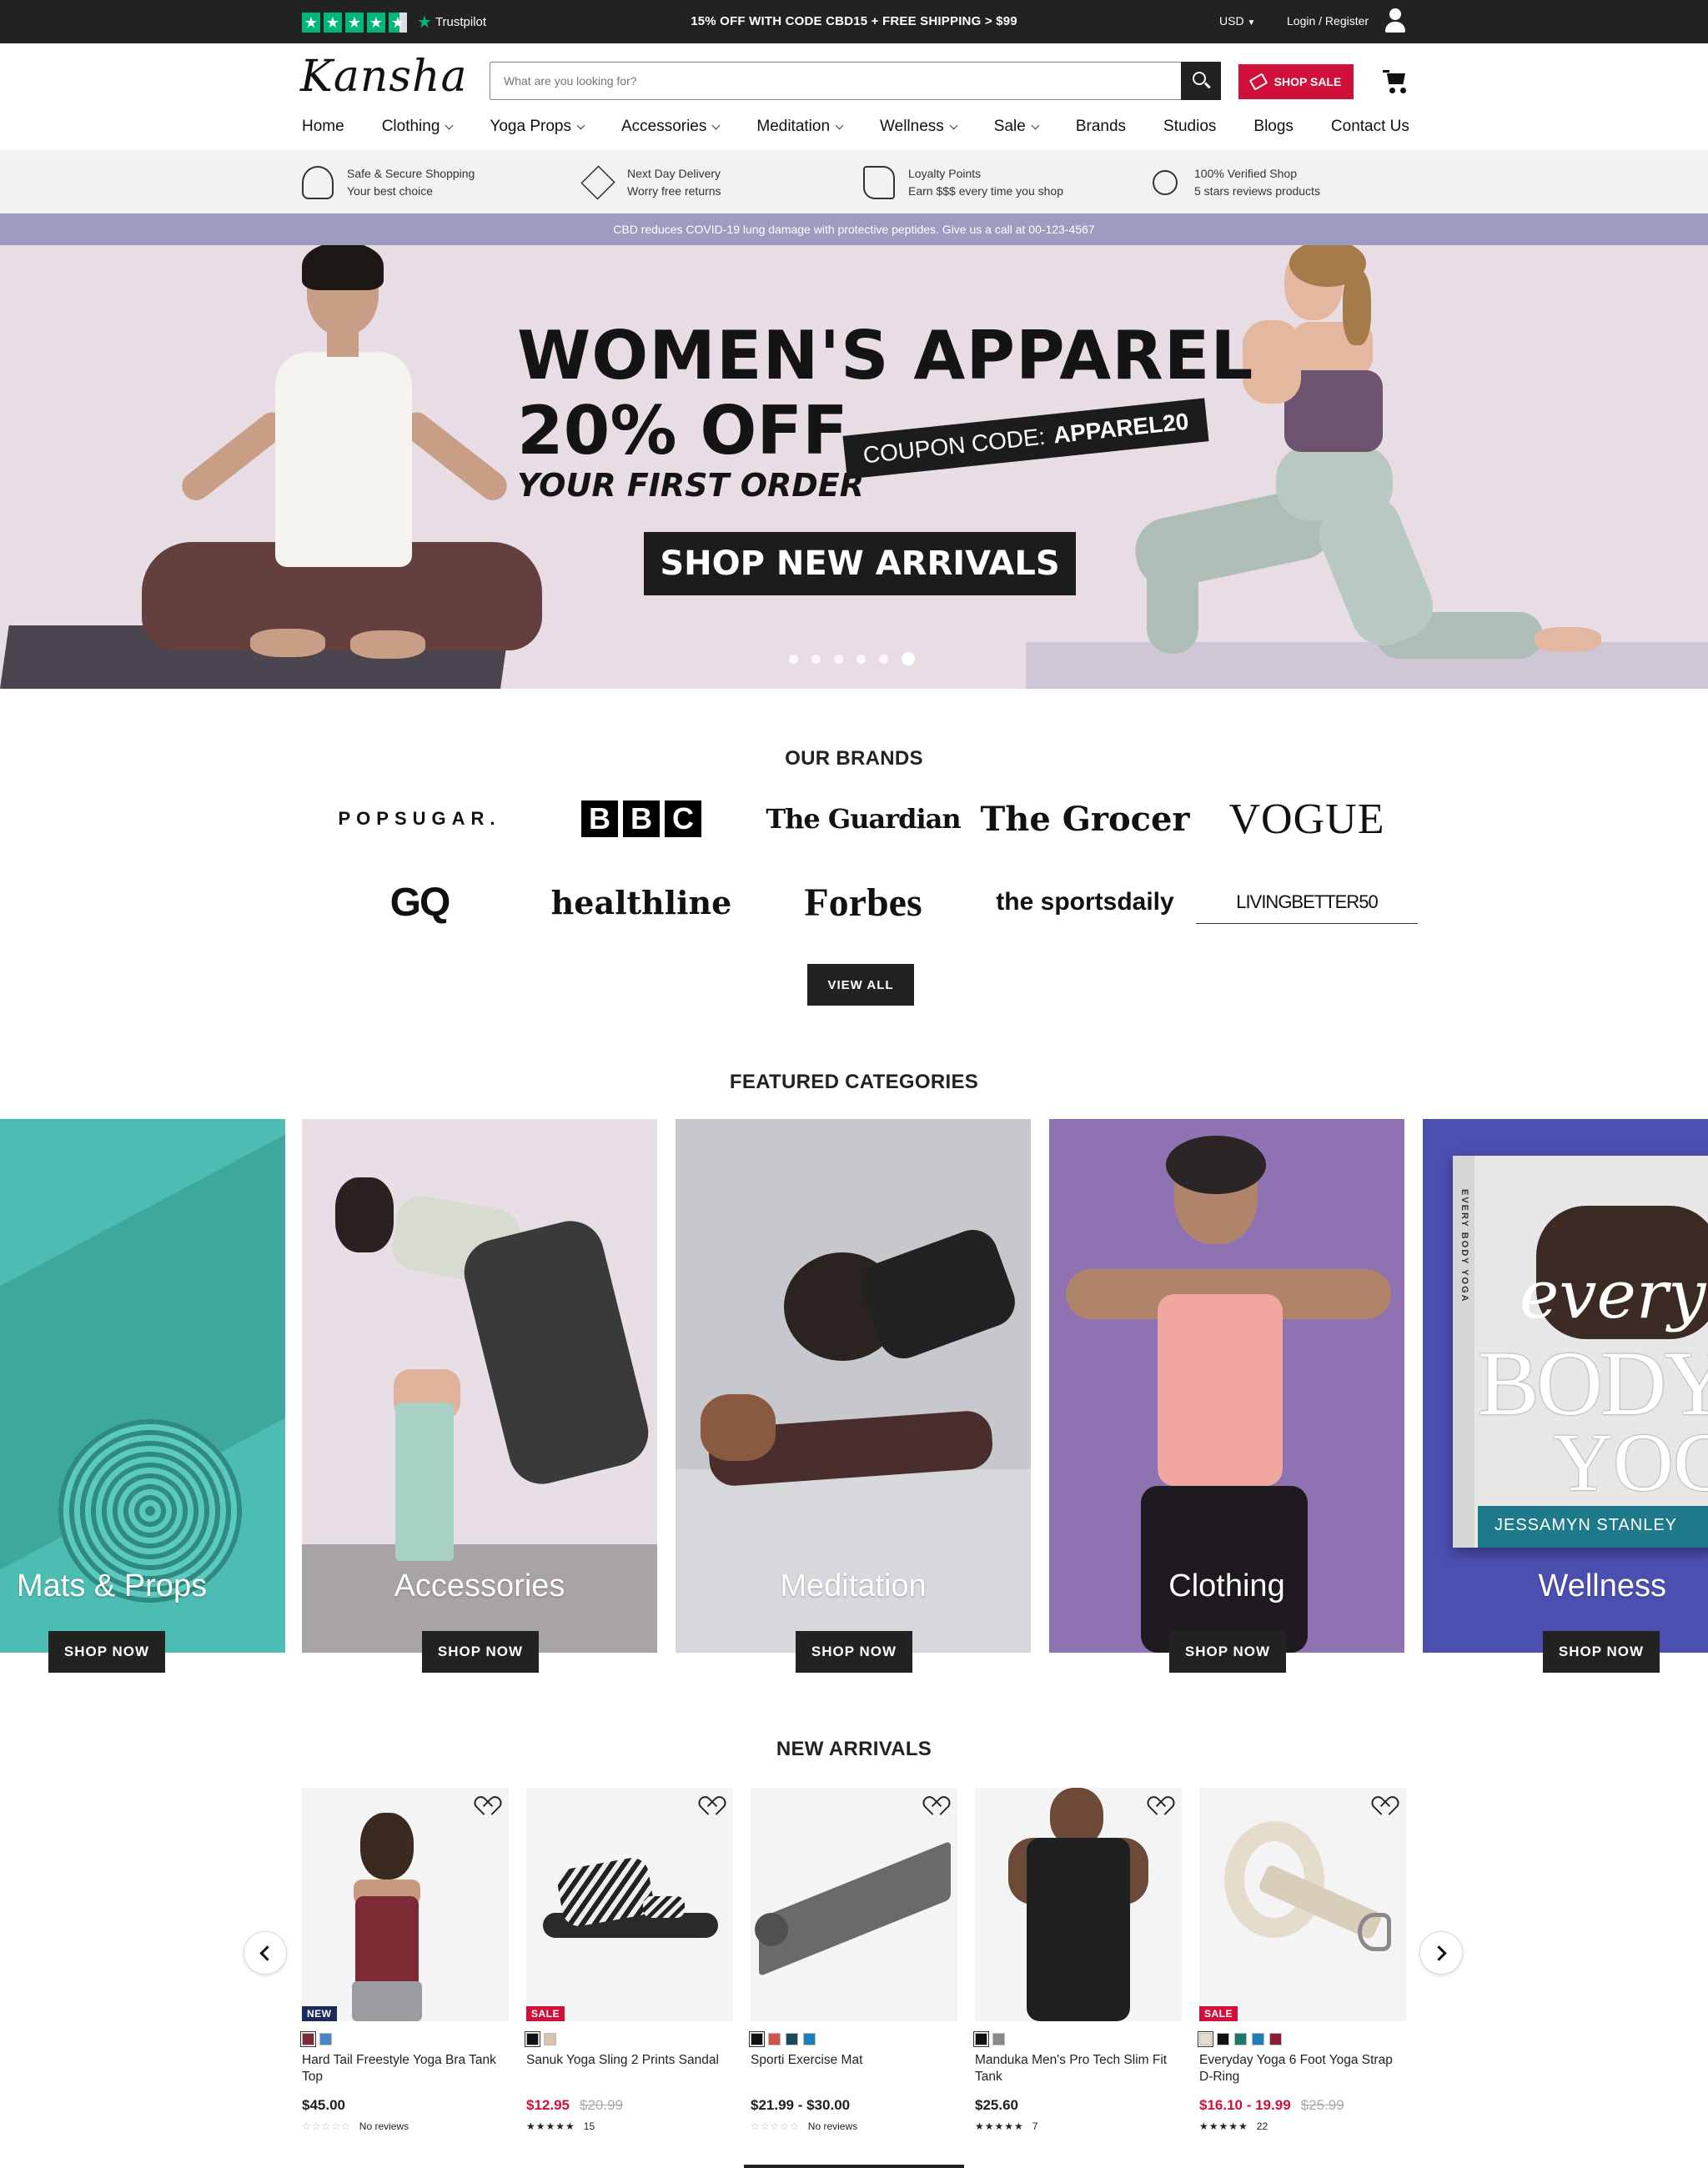 Image resolution: width=1708 pixels, height=2168 pixels. Describe the element at coordinates (1035, 2126) in the screenshot. I see `review-count: 7` at that location.